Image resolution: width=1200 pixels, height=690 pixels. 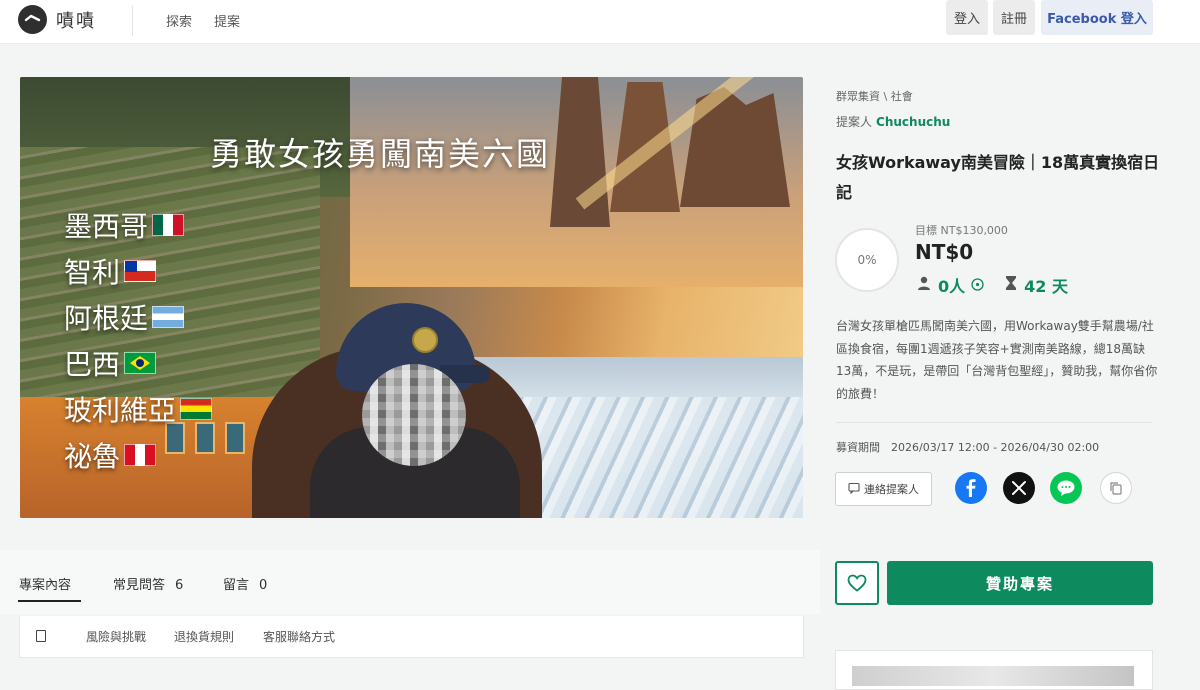 I want to click on divider, so click(x=994, y=422).